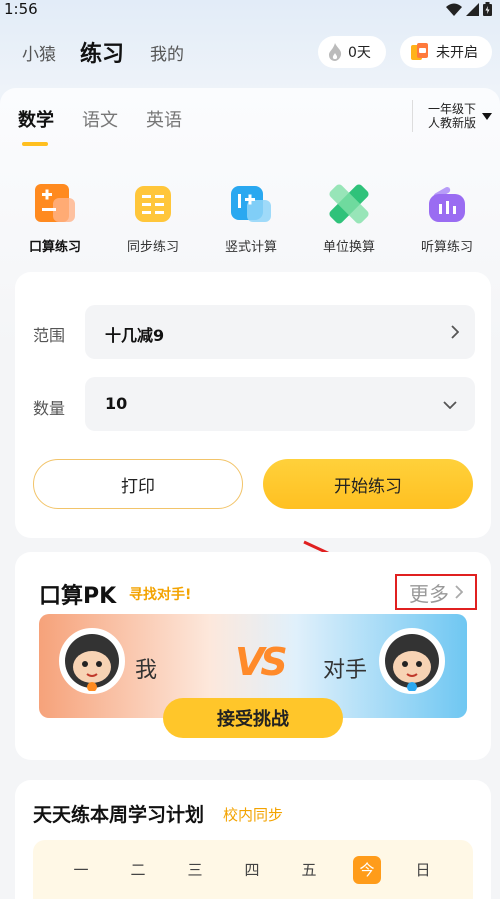 The height and width of the screenshot is (899, 500). Describe the element at coordinates (429, 593) in the screenshot. I see `more-label: 更多` at that location.